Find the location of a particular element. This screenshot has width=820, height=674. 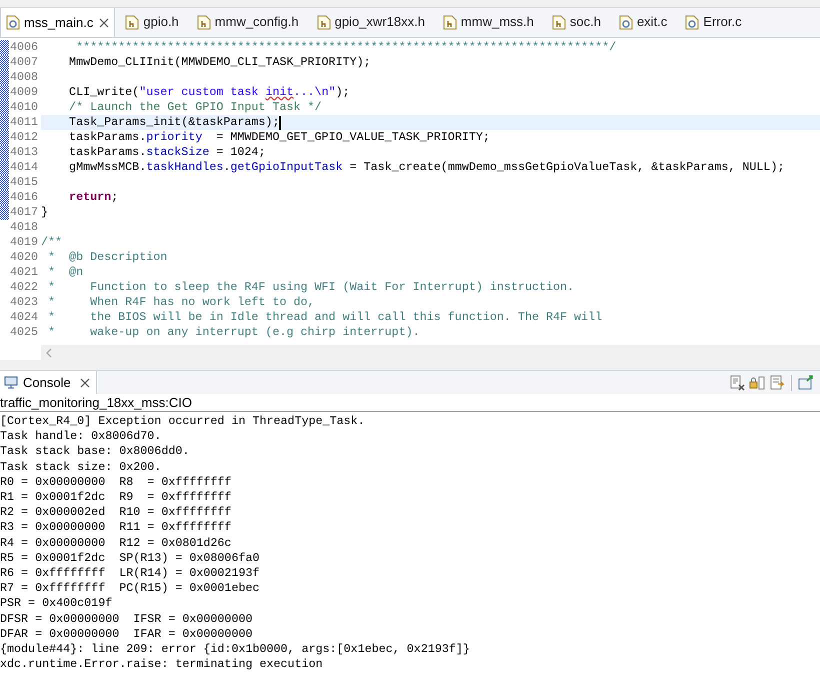

code-line: ****************************************************************************/ is located at coordinates (346, 47).